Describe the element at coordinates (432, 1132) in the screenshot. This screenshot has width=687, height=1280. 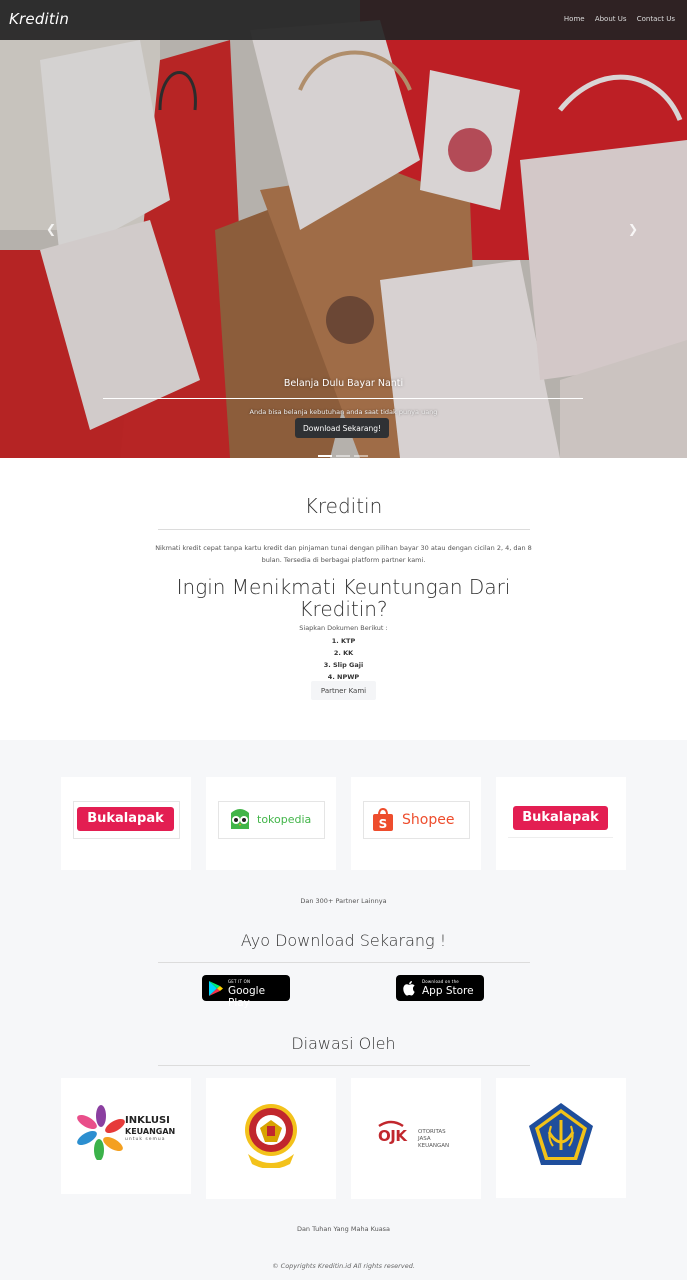
I see `ojk-text-line: OTORITAS` at that location.